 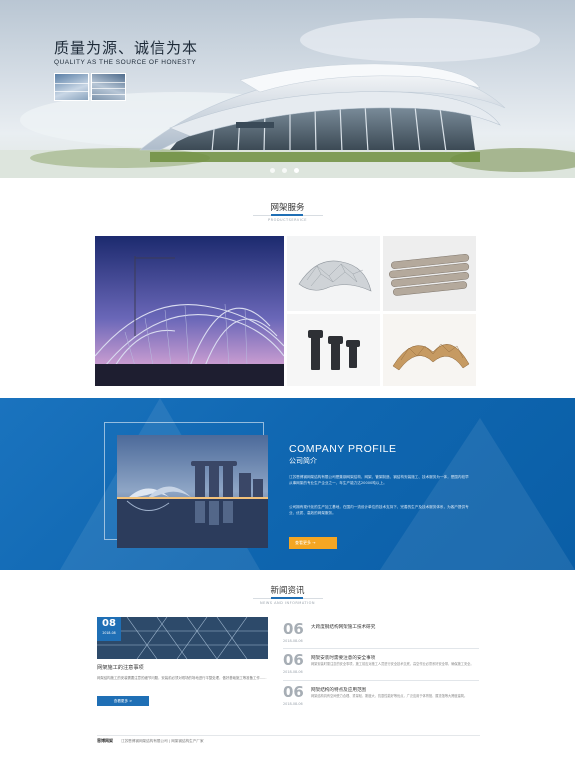 What do you see at coordinates (287, 591) in the screenshot?
I see `news-section-title: 新闻资讯` at bounding box center [287, 591].